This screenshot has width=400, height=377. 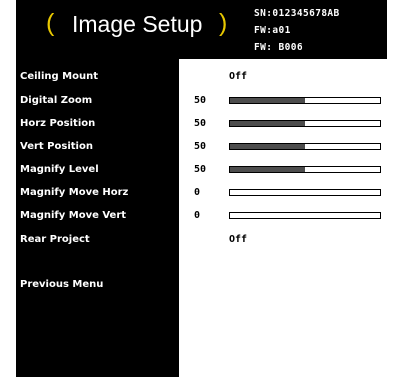 What do you see at coordinates (238, 239) in the screenshot?
I see `rear-project-value: Off` at bounding box center [238, 239].